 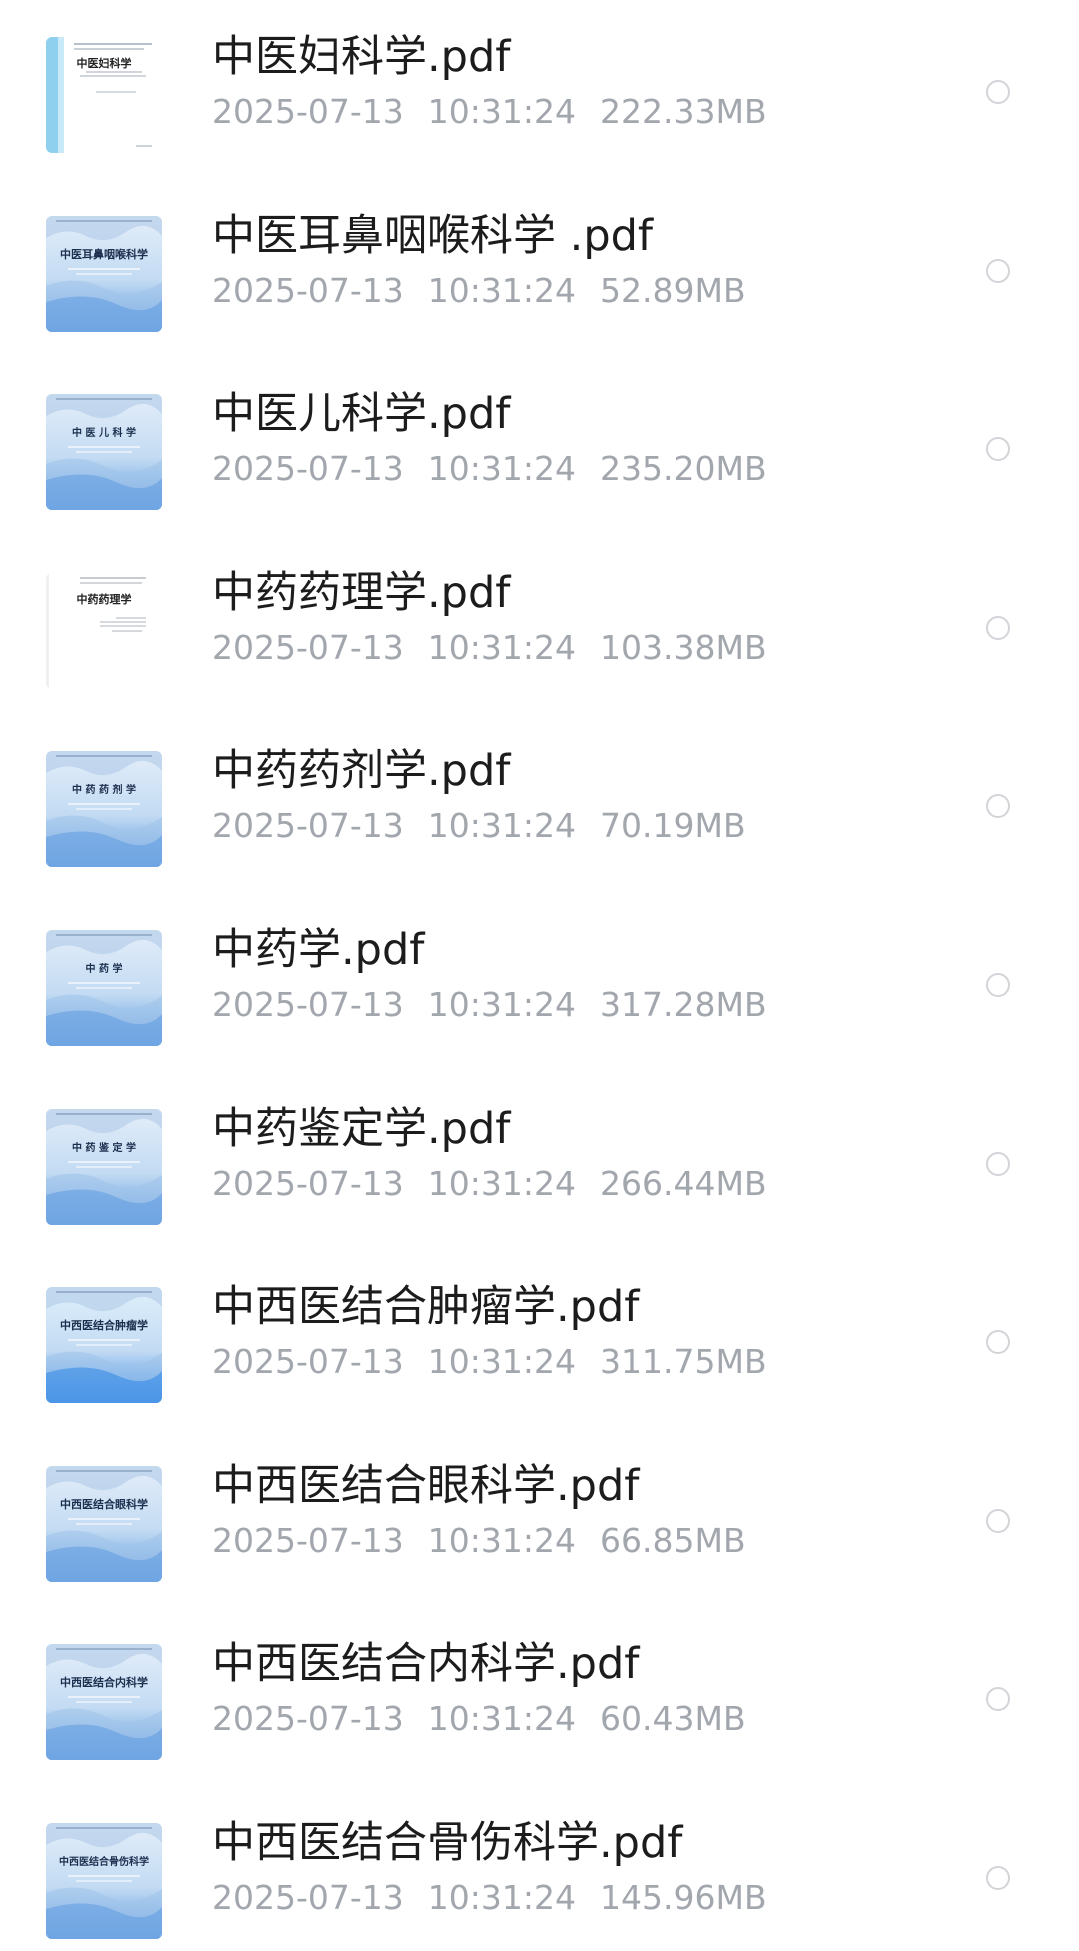 What do you see at coordinates (683, 647) in the screenshot?
I see `file-size: 103.38MB` at bounding box center [683, 647].